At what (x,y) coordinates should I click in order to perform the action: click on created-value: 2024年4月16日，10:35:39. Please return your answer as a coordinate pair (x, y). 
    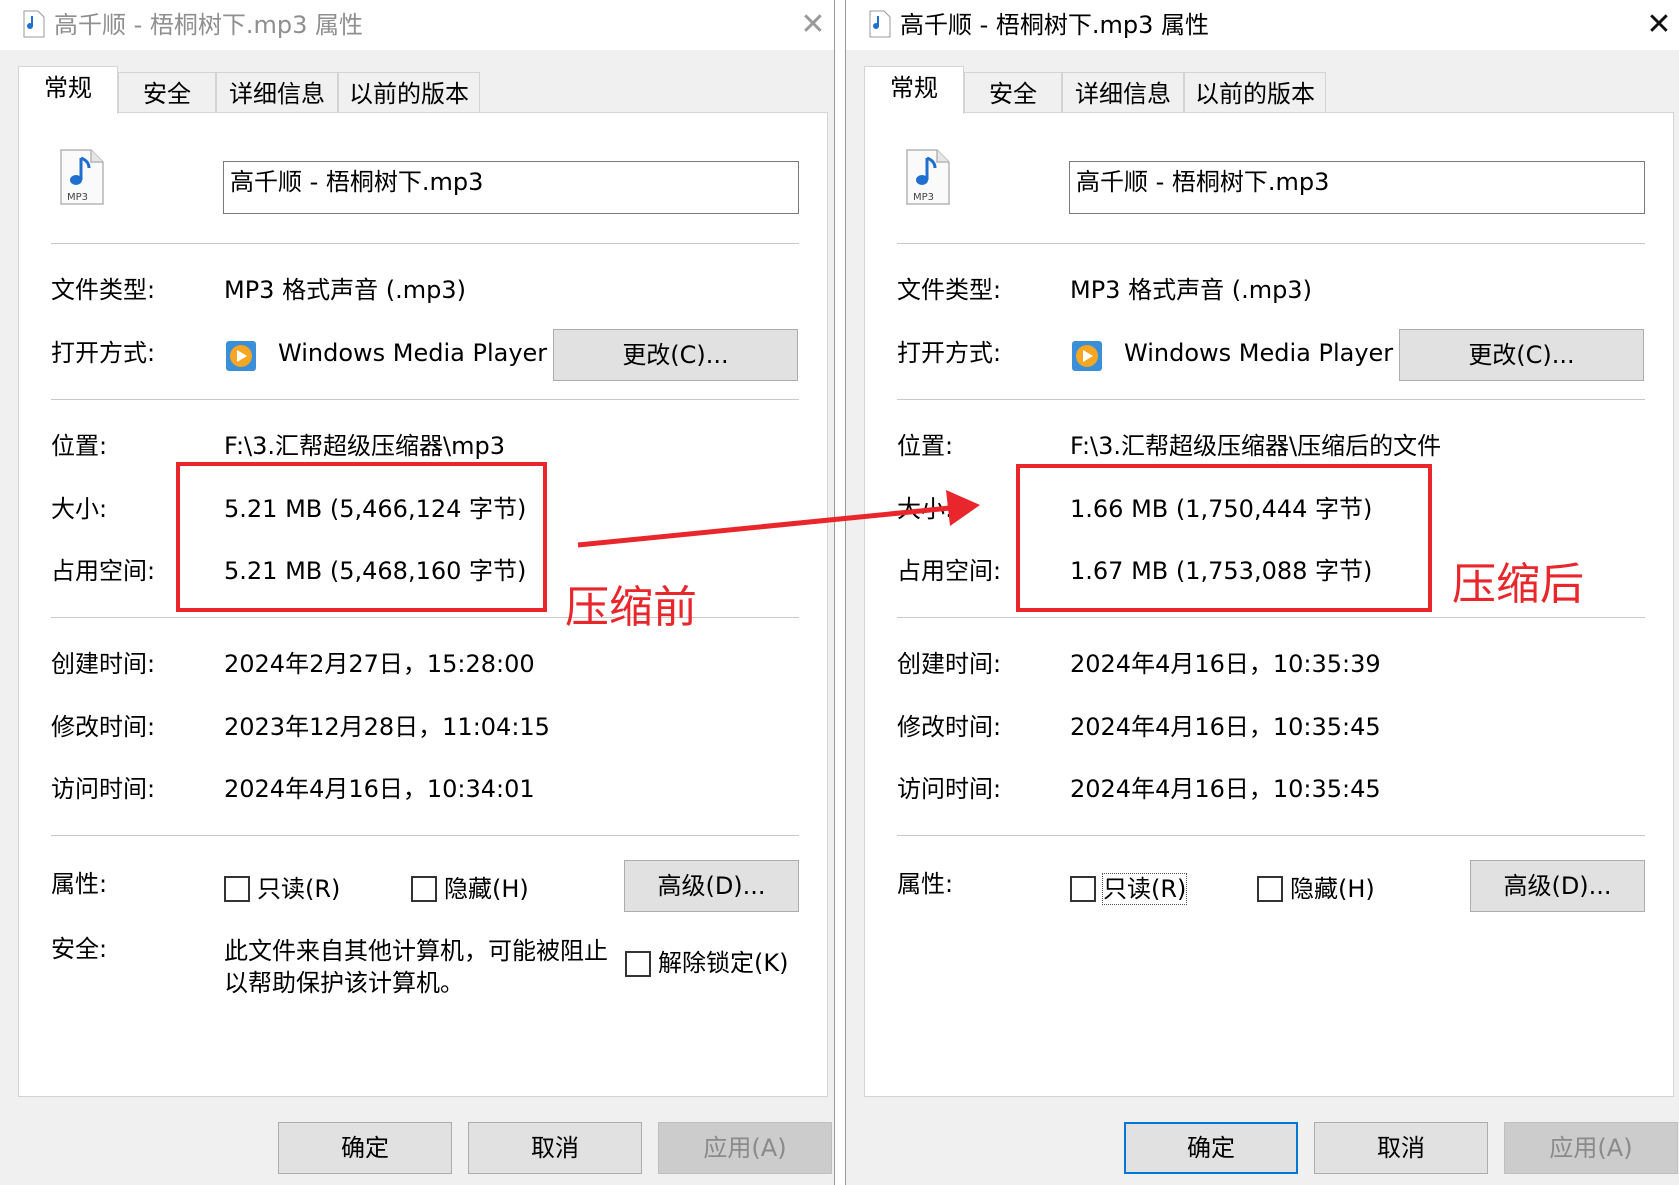
    Looking at the image, I should click on (1225, 664).